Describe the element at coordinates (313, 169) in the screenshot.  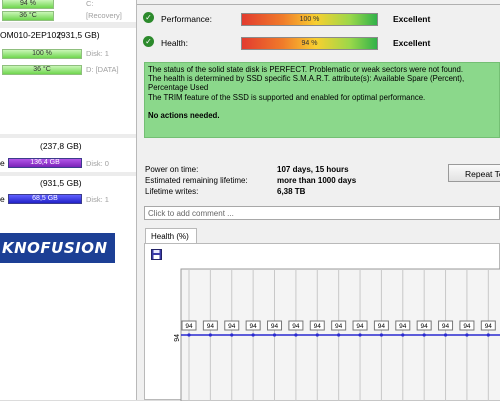
I see `power-on-value: 107 days, 15 hours` at that location.